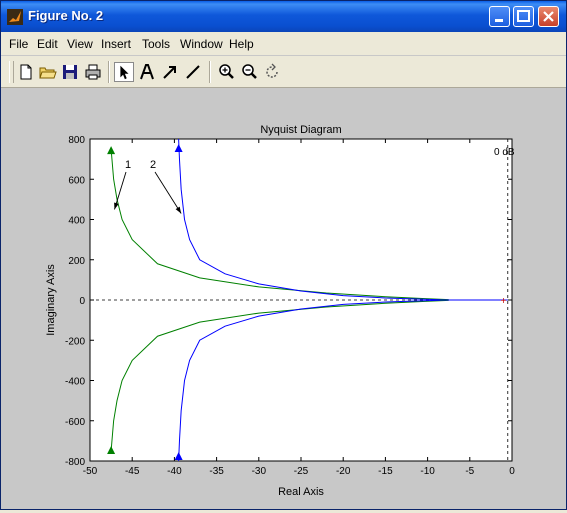  Describe the element at coordinates (301, 471) in the screenshot. I see `x-tick-label: -25` at that location.